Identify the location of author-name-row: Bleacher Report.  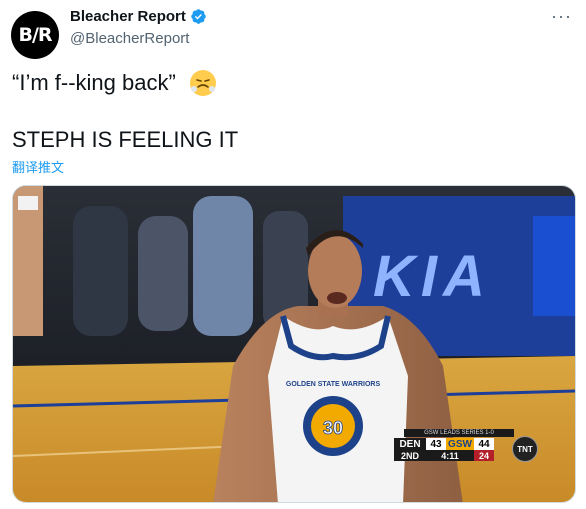
(138, 16).